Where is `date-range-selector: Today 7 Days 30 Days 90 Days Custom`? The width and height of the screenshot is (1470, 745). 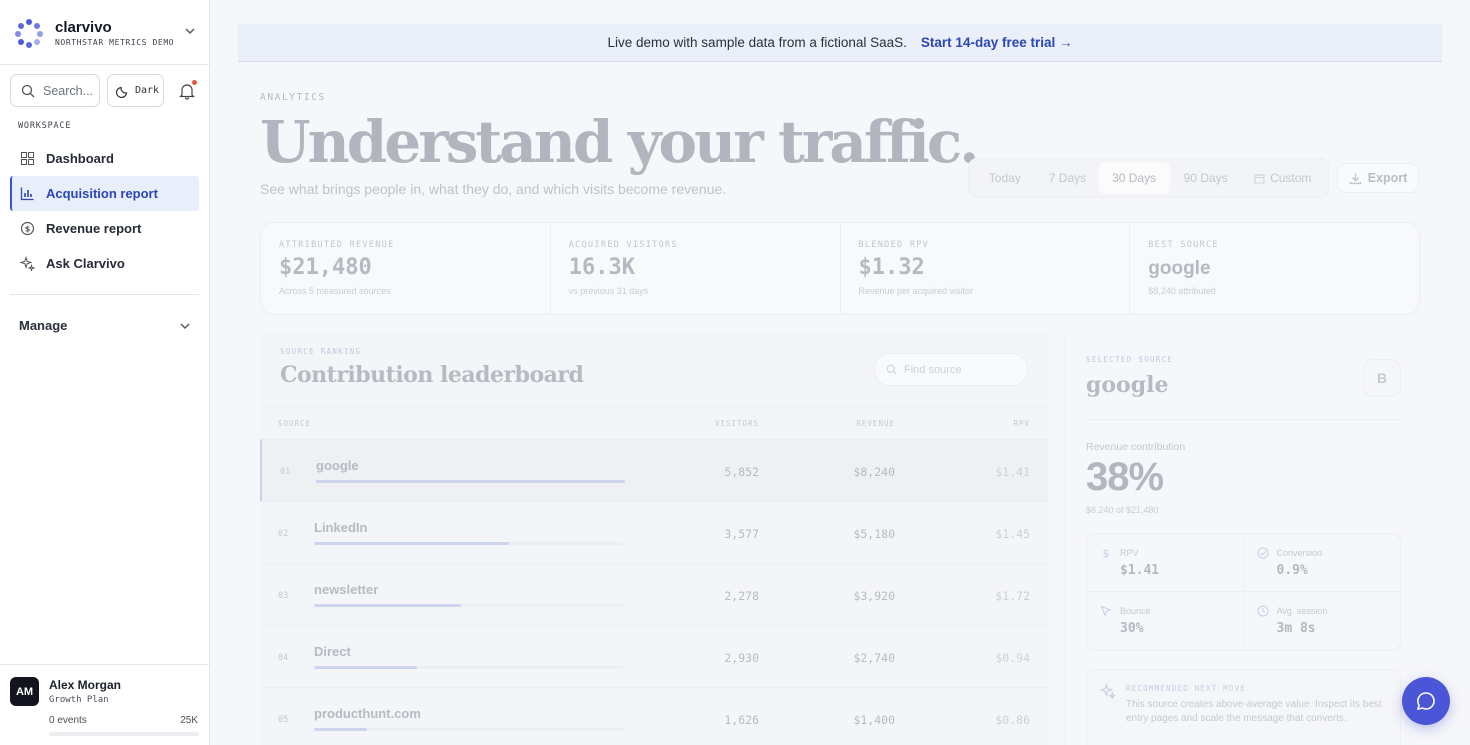
date-range-selector: Today 7 Days 30 Days 90 Days Custom is located at coordinates (1148, 178).